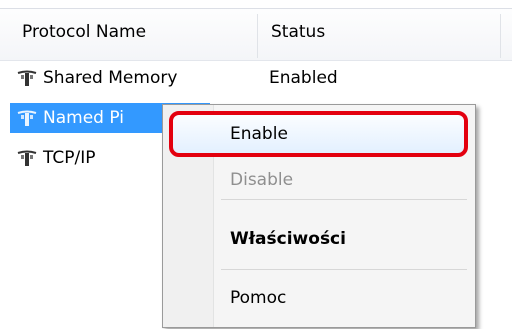 This screenshot has width=512, height=329. I want to click on protocol-name: TCP/IP, so click(69, 158).